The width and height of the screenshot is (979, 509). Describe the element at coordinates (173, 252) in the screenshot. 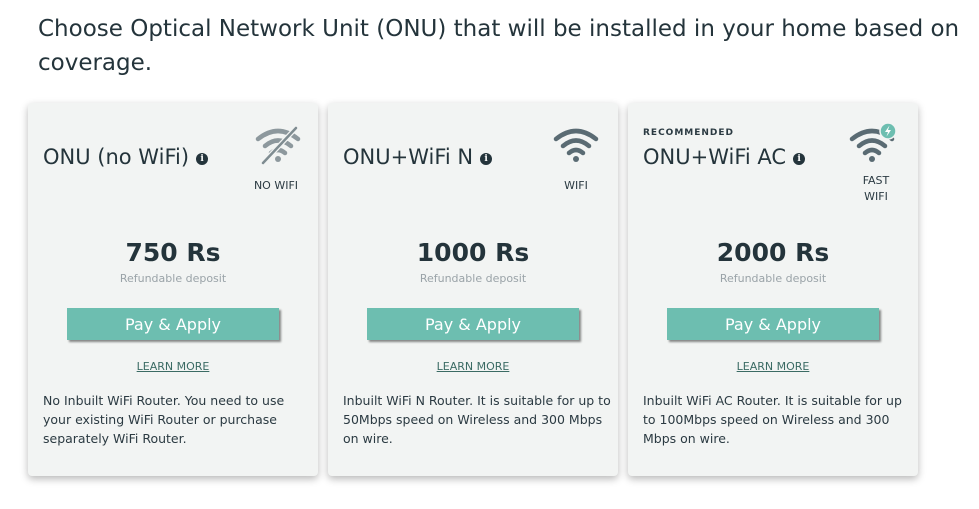

I see `price: 750 Rs` at that location.